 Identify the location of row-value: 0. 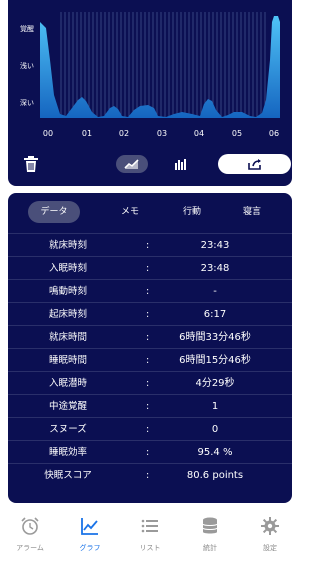
(215, 429).